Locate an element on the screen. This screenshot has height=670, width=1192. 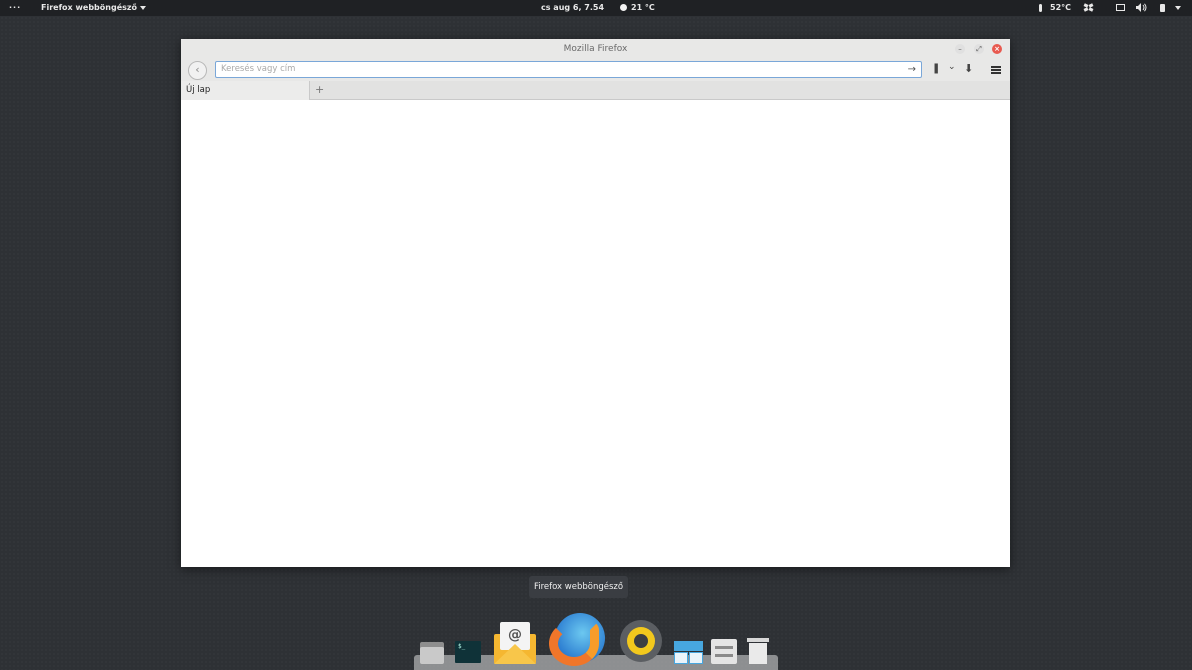
back-button: ‹ is located at coordinates (197, 70).